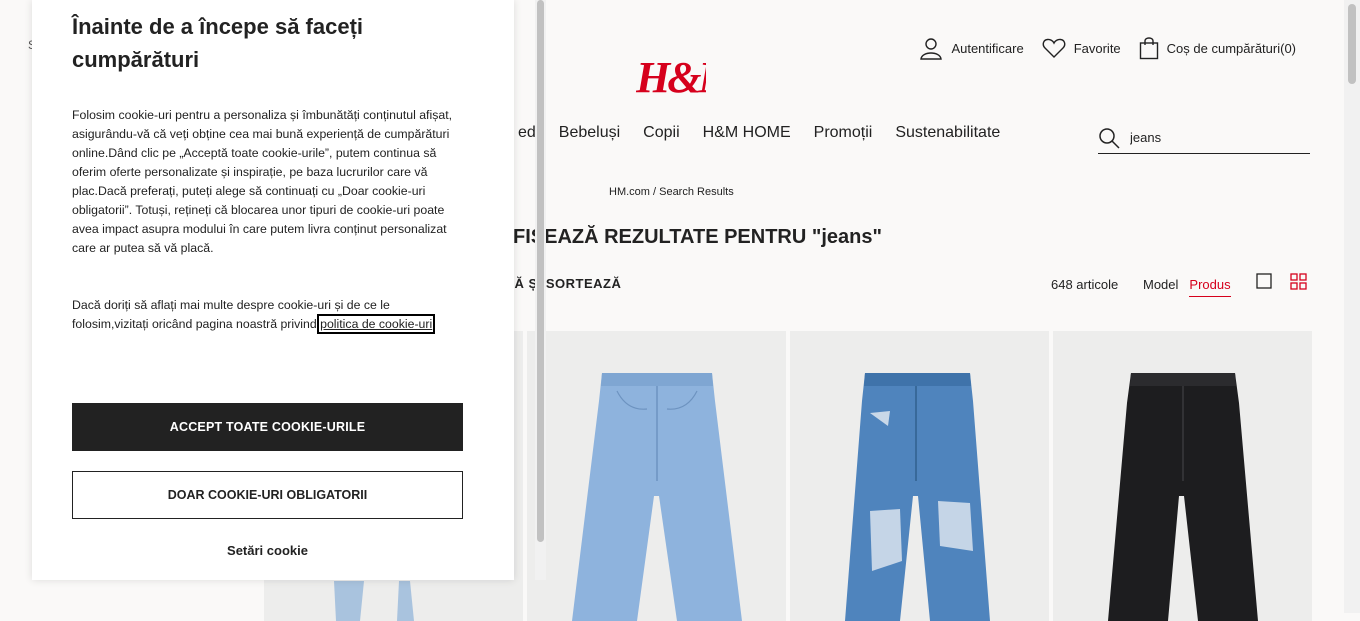 This screenshot has width=1360, height=621. I want to click on user-icon, so click(931, 49).